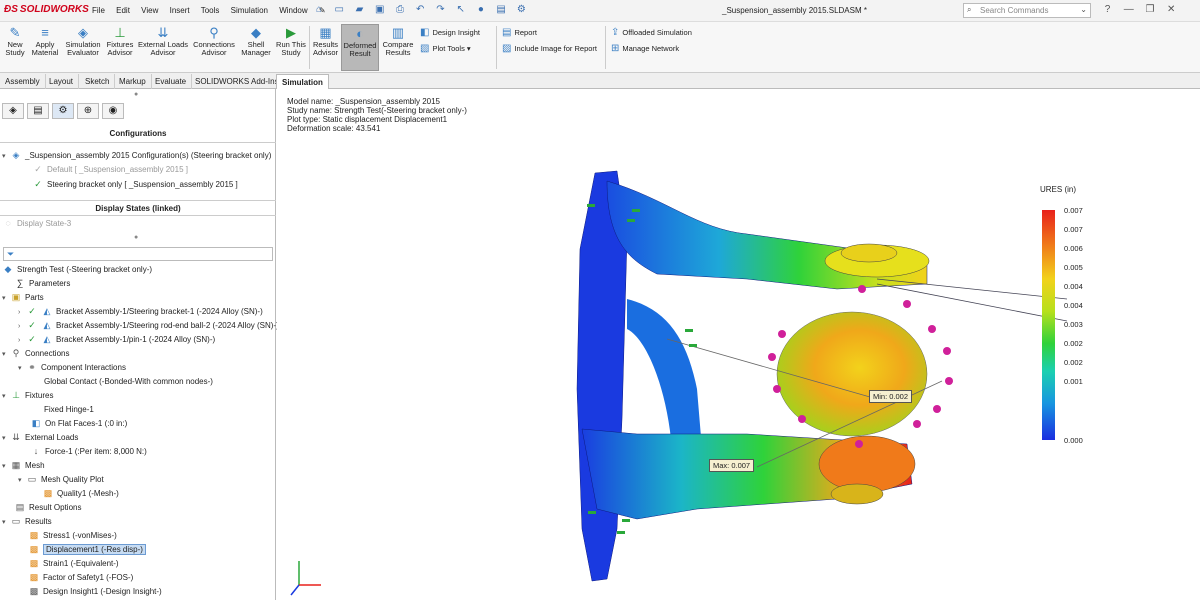 The image size is (1200, 600). Describe the element at coordinates (645, 48) in the screenshot. I see `manage-network-button: ⊞ Manage Network` at that location.